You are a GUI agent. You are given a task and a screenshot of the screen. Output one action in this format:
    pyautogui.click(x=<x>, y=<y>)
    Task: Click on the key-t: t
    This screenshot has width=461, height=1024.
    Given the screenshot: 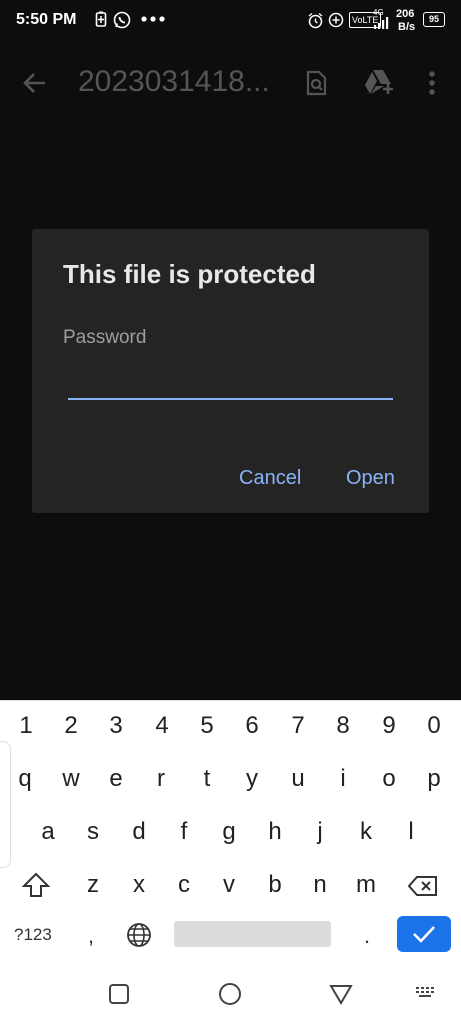 What is the action you would take?
    pyautogui.click(x=207, y=779)
    